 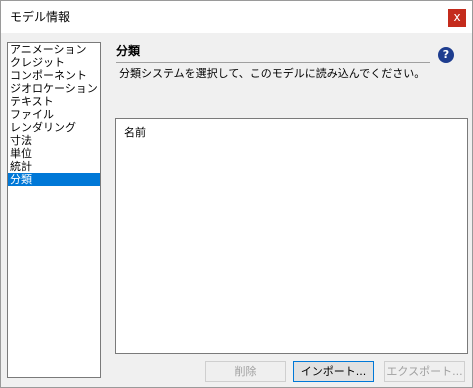 What do you see at coordinates (54, 140) in the screenshot?
I see `sidebar-item-dimensions: 寸法` at bounding box center [54, 140].